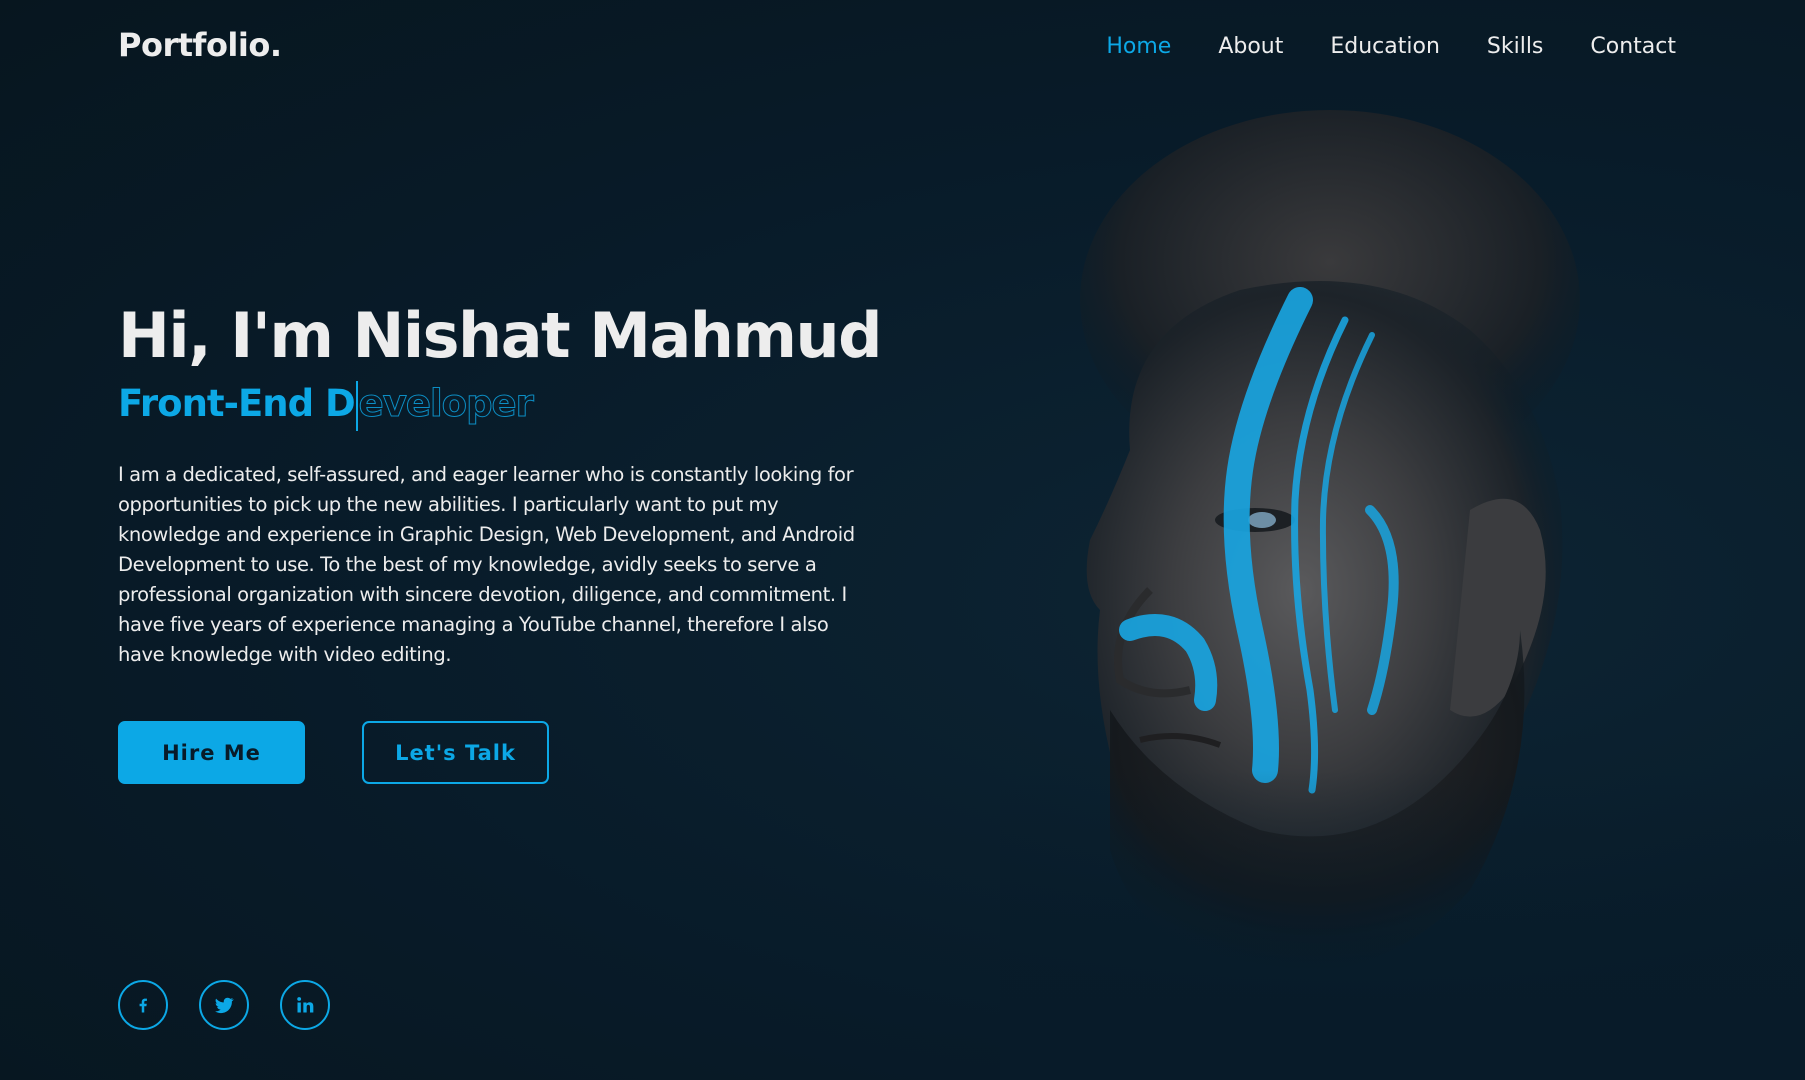 The width and height of the screenshot is (1805, 1080). I want to click on linkedin-icon, so click(305, 1005).